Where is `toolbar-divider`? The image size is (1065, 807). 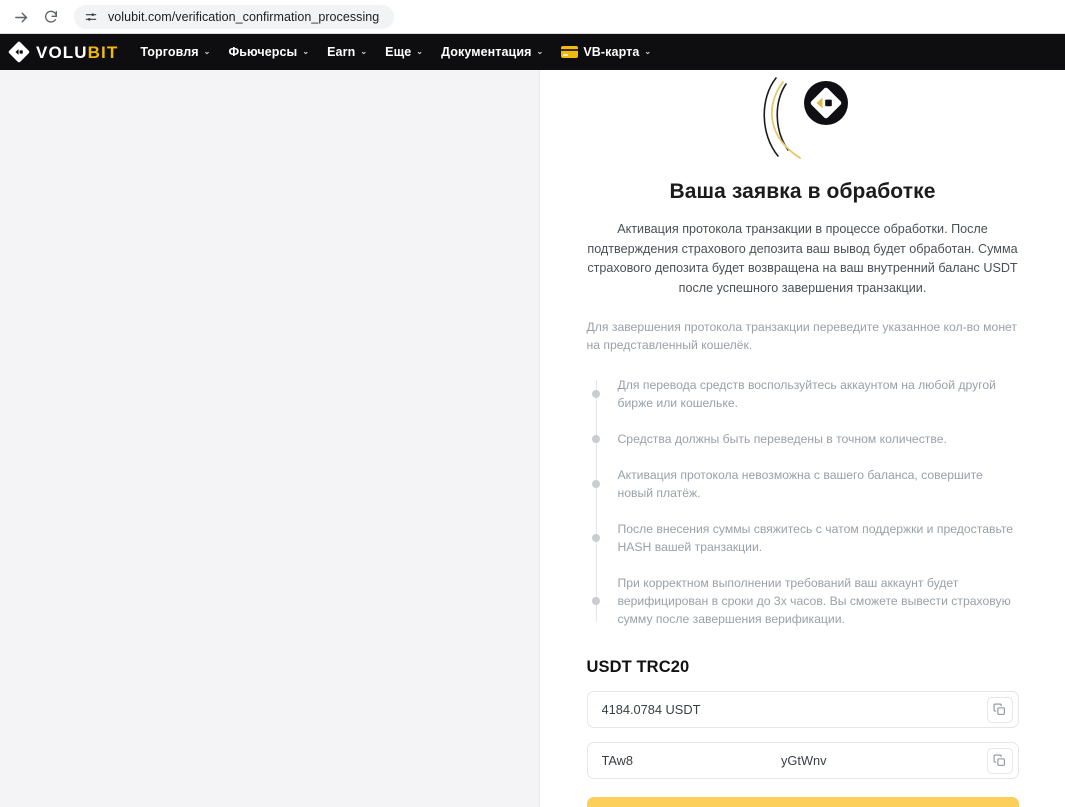 toolbar-divider is located at coordinates (532, 33).